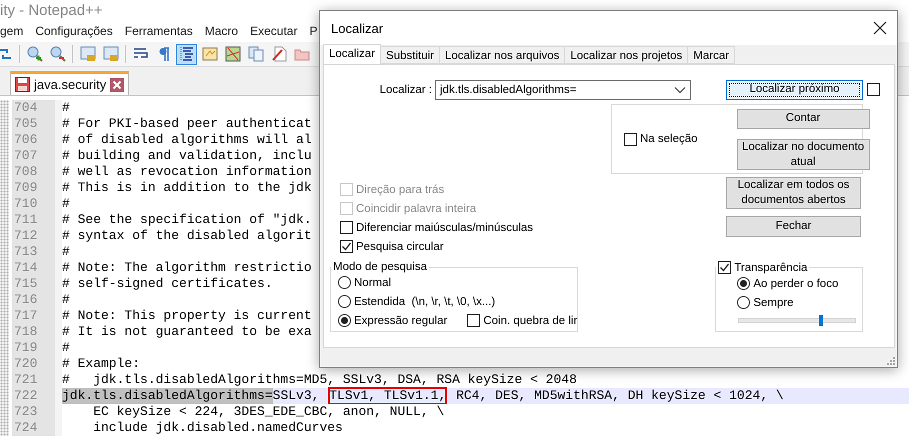 The width and height of the screenshot is (909, 437). I want to click on dialog-title: Localizar, so click(357, 28).